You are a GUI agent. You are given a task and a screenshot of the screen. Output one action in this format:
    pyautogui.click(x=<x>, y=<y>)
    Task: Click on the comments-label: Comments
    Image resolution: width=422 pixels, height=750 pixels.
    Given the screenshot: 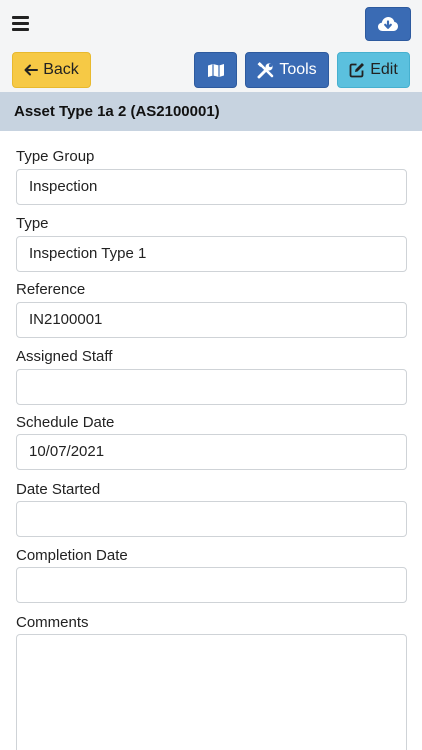 What is the action you would take?
    pyautogui.click(x=52, y=622)
    